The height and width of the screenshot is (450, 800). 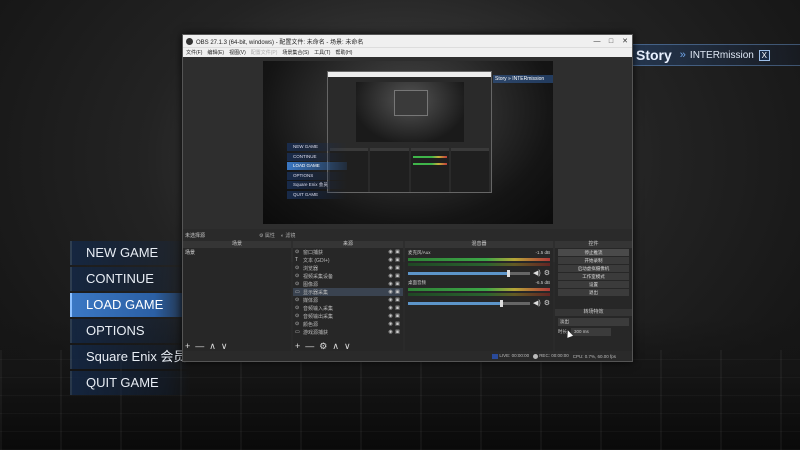 I want to click on source-item: ⊙ 图像源 ◉ ▣, so click(x=348, y=284).